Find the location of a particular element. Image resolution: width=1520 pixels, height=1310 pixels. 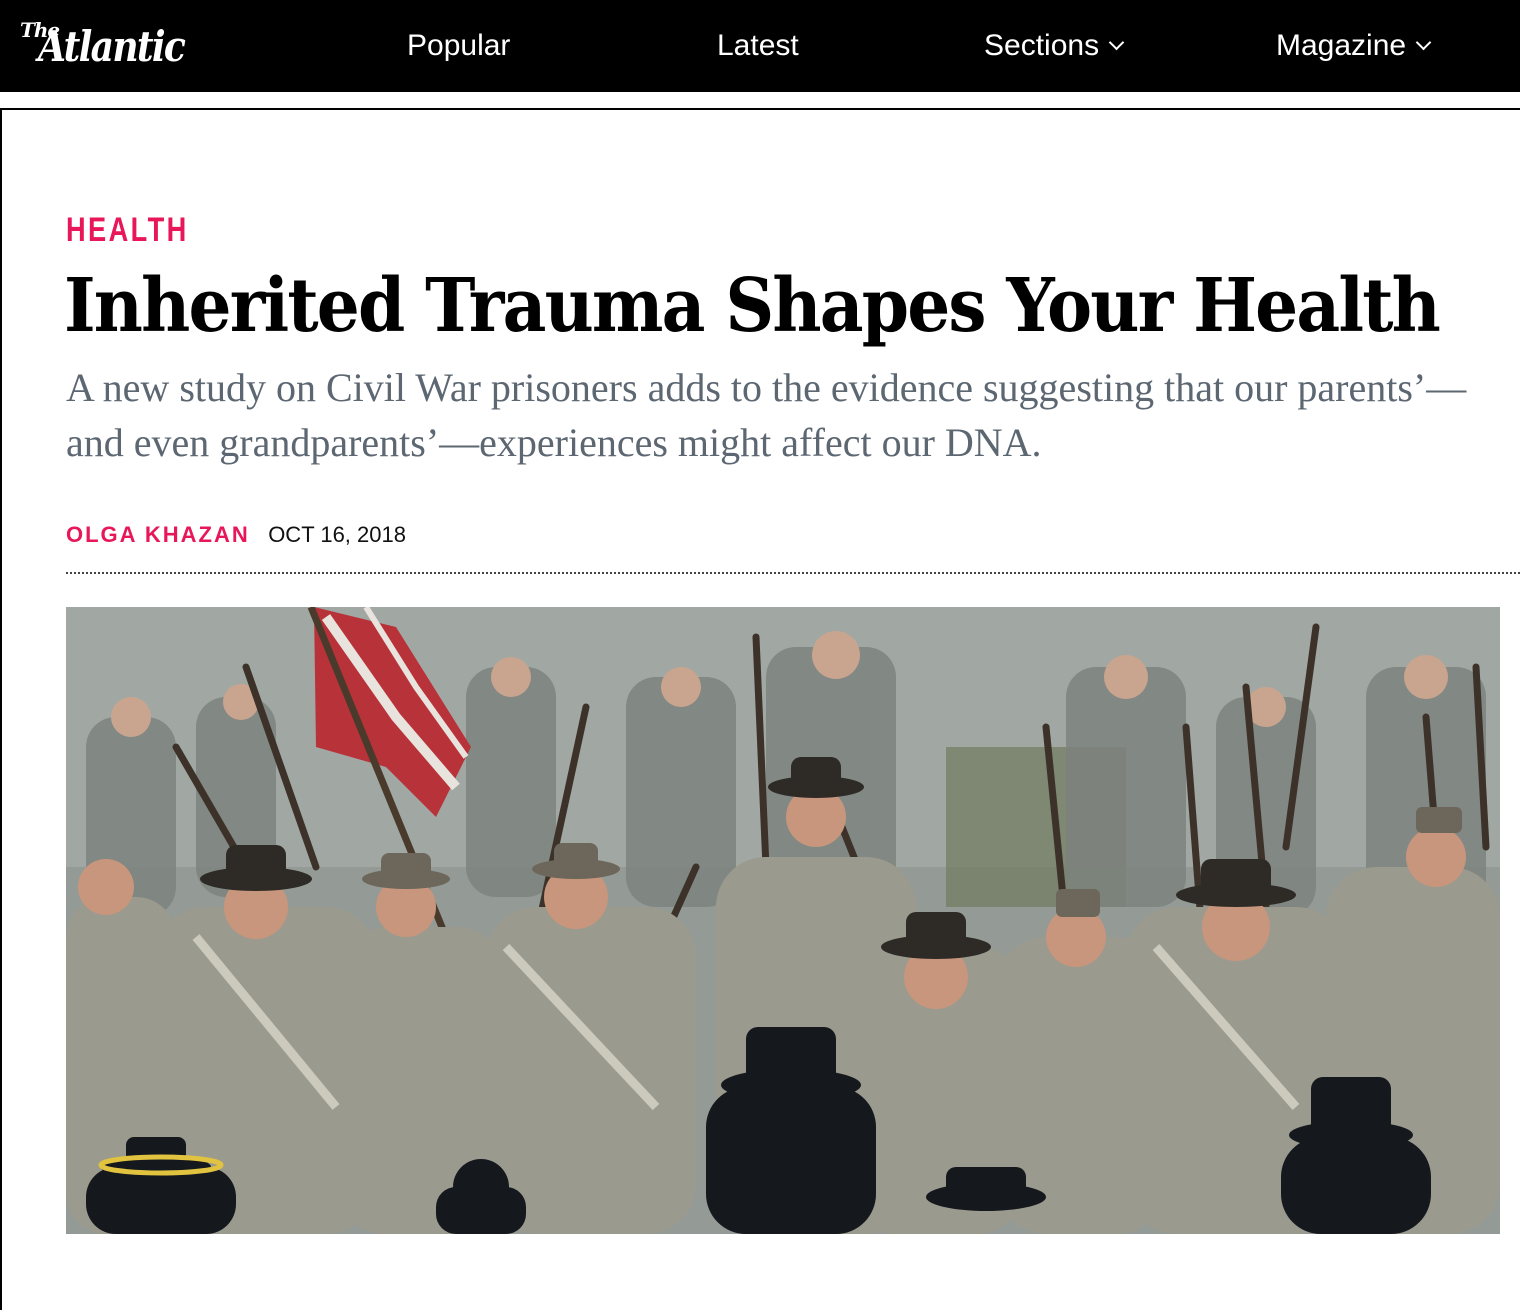

nav-latest-label: Latest is located at coordinates (758, 45).